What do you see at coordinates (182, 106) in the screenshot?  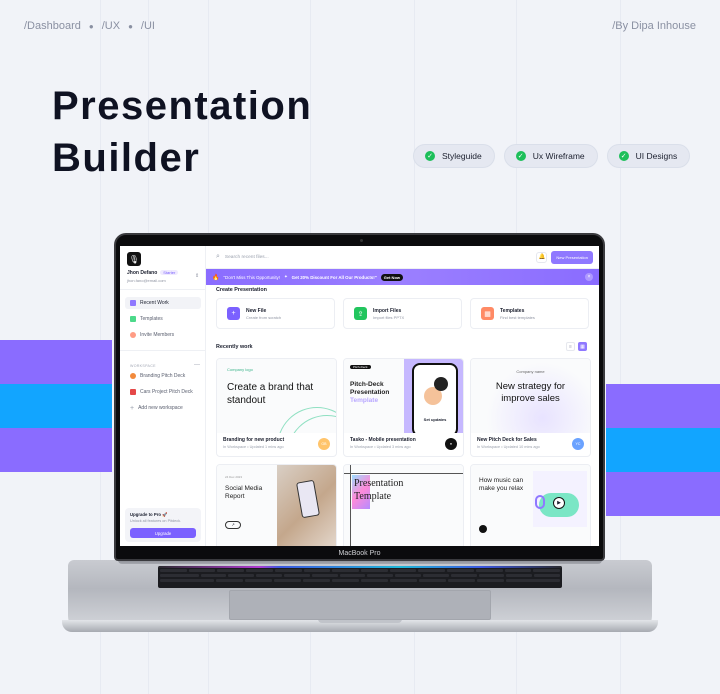 I see `title-line-1: Presentation` at bounding box center [182, 106].